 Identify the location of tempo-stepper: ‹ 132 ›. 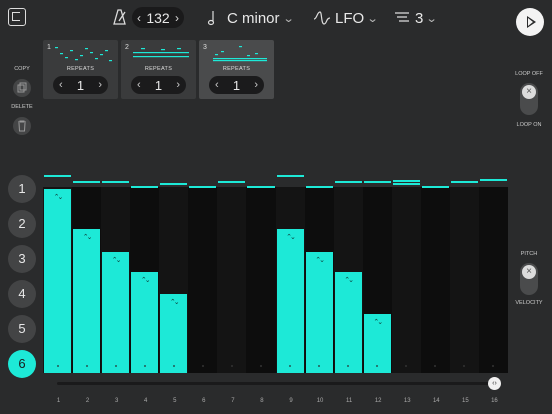
(158, 17).